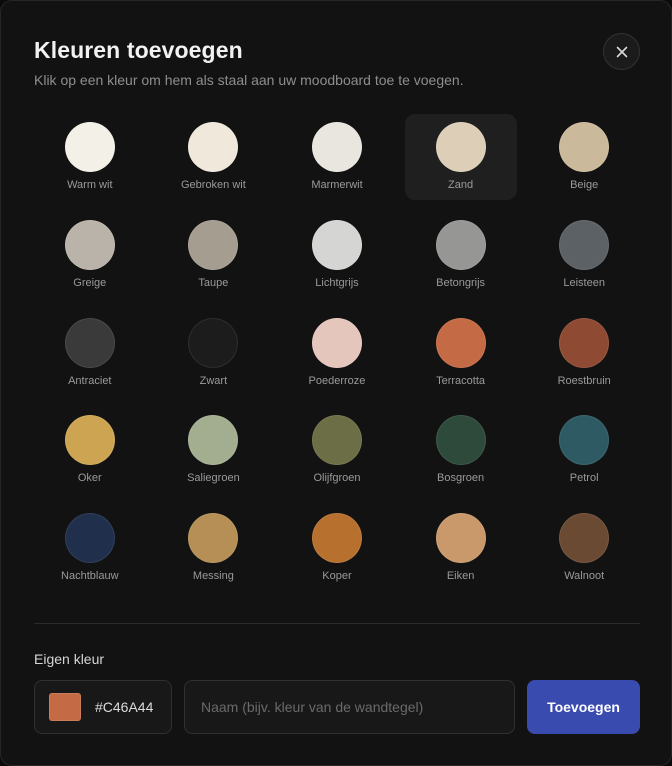 This screenshot has width=672, height=766. What do you see at coordinates (213, 282) in the screenshot?
I see `swatch-label: Taupe` at bounding box center [213, 282].